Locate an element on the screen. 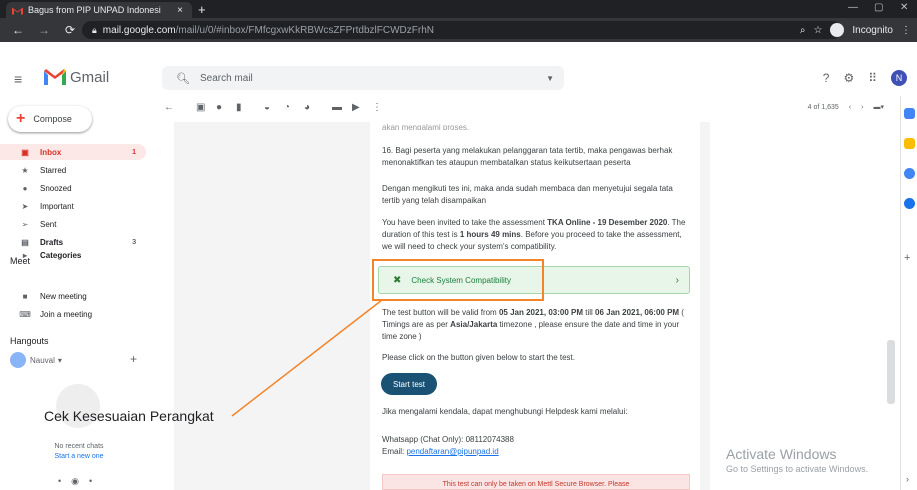  label-tag-icon: ▶ is located at coordinates (356, 107).